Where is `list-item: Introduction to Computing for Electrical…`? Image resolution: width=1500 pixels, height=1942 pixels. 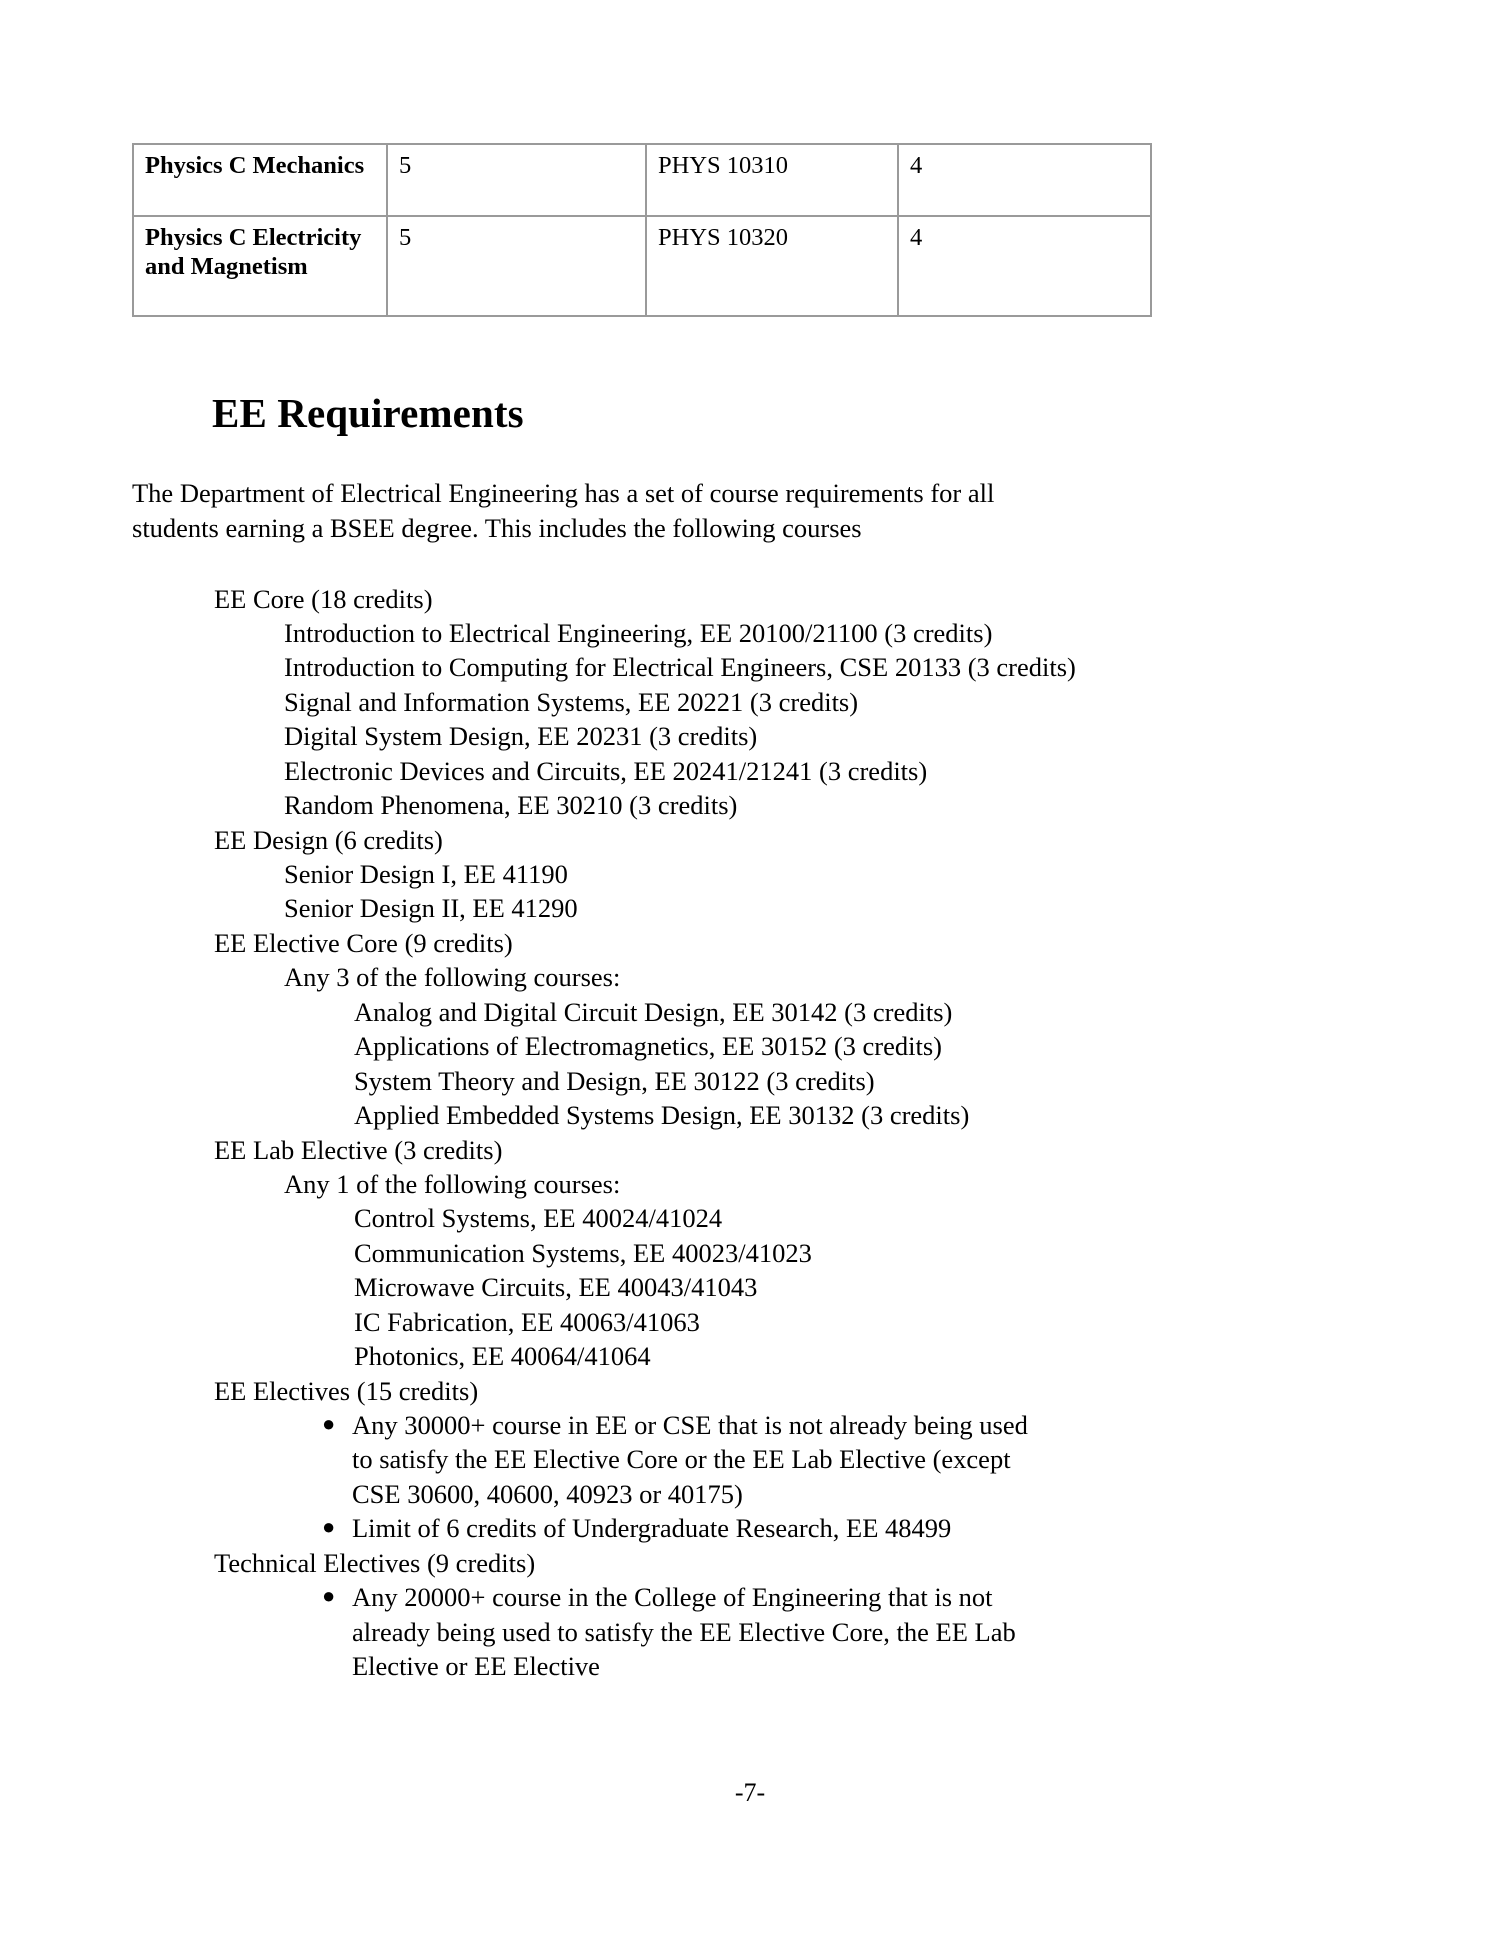 list-item: Introduction to Computing for Electrical… is located at coordinates (680, 667).